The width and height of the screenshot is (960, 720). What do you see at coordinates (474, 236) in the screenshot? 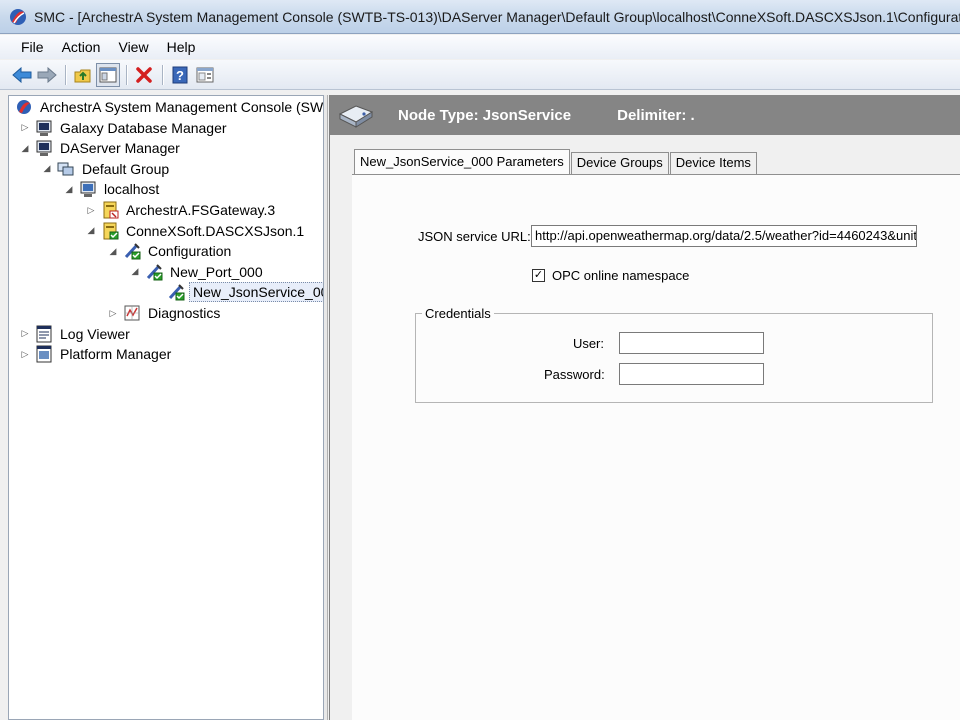
I see `json-url-label: JSON service URL:` at bounding box center [474, 236].